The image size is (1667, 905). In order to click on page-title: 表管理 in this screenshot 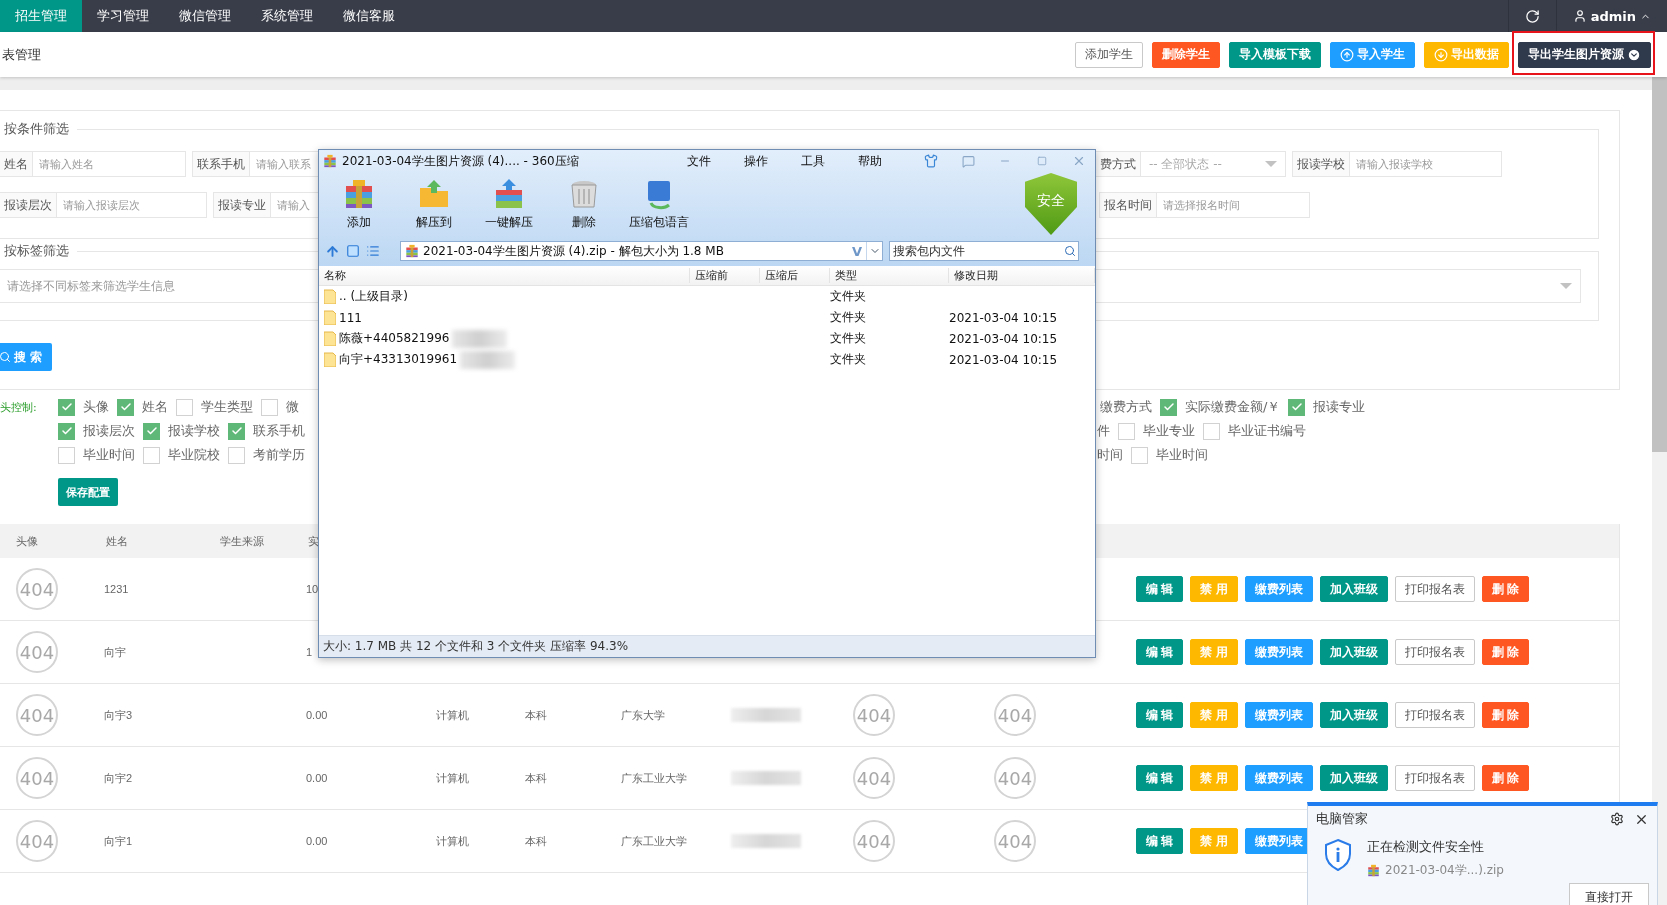, I will do `click(21, 54)`.